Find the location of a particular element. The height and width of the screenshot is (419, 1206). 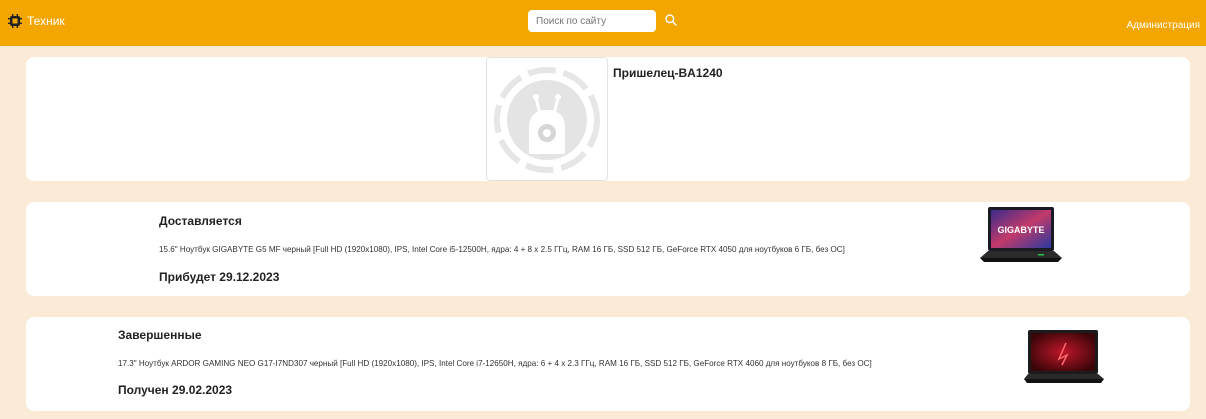

delivery-date: Прибудет 29.12.2023 is located at coordinates (219, 277).